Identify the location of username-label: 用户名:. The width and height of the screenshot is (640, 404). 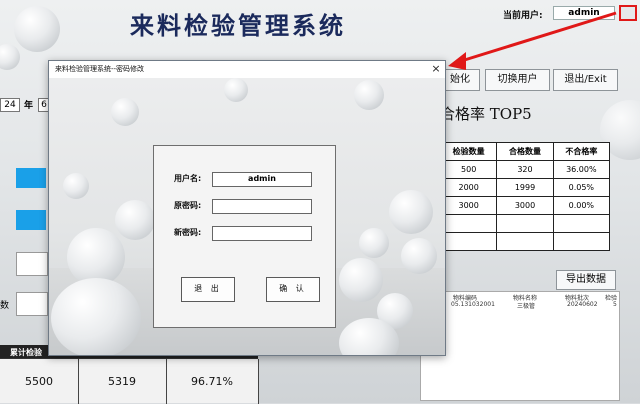
(188, 178).